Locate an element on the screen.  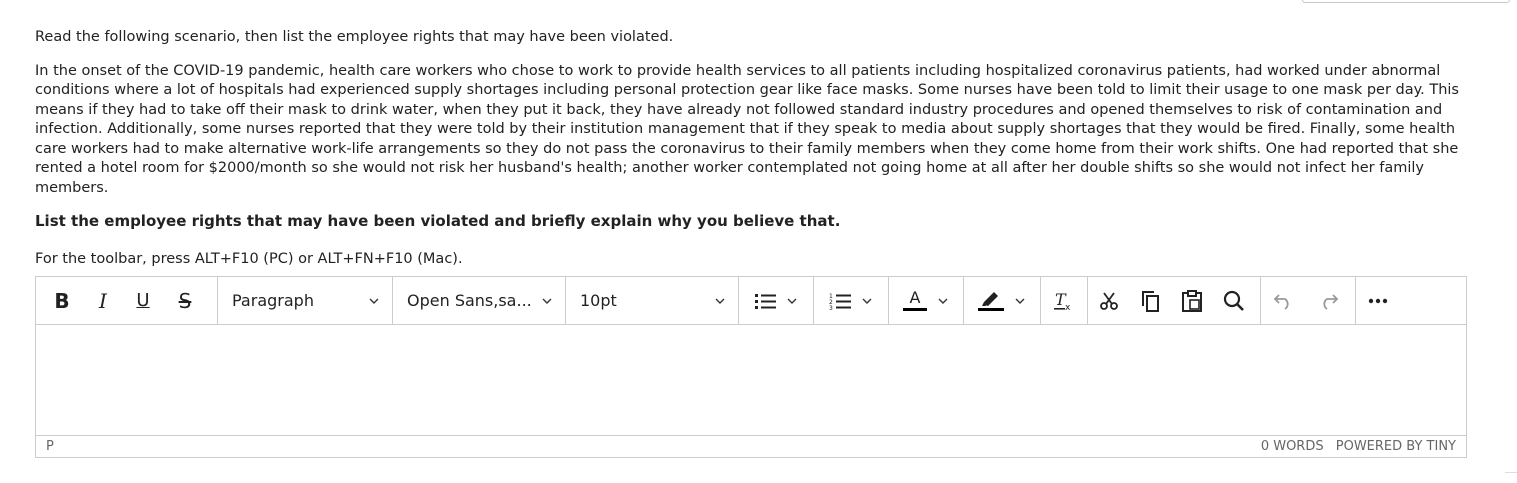
statusbar-right: 0 WORDS POWERED BY TINY is located at coordinates (1354, 446).